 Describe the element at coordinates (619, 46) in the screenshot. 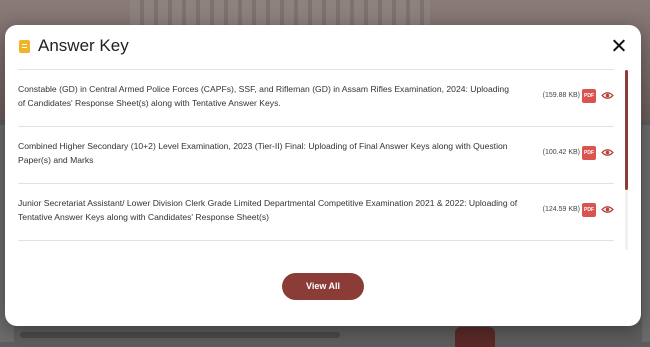

I see `close-icon` at that location.